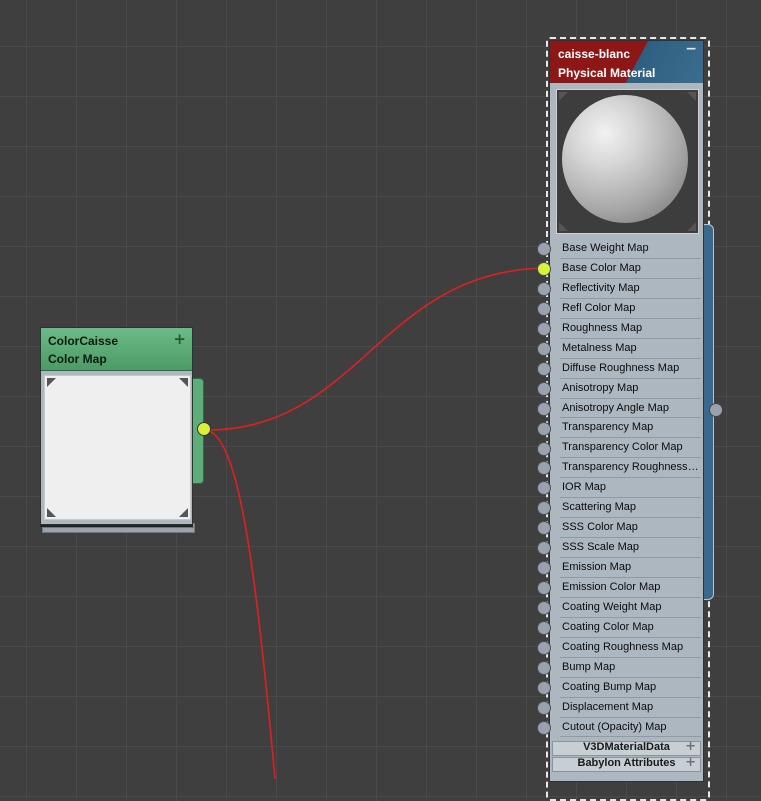 The width and height of the screenshot is (761, 801). I want to click on input-slot-label: Transparency Map, so click(608, 427).